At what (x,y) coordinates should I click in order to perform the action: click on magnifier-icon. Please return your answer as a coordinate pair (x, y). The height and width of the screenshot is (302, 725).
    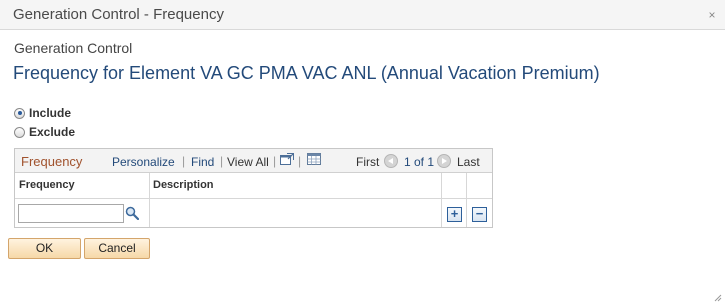
    Looking at the image, I should click on (132, 213).